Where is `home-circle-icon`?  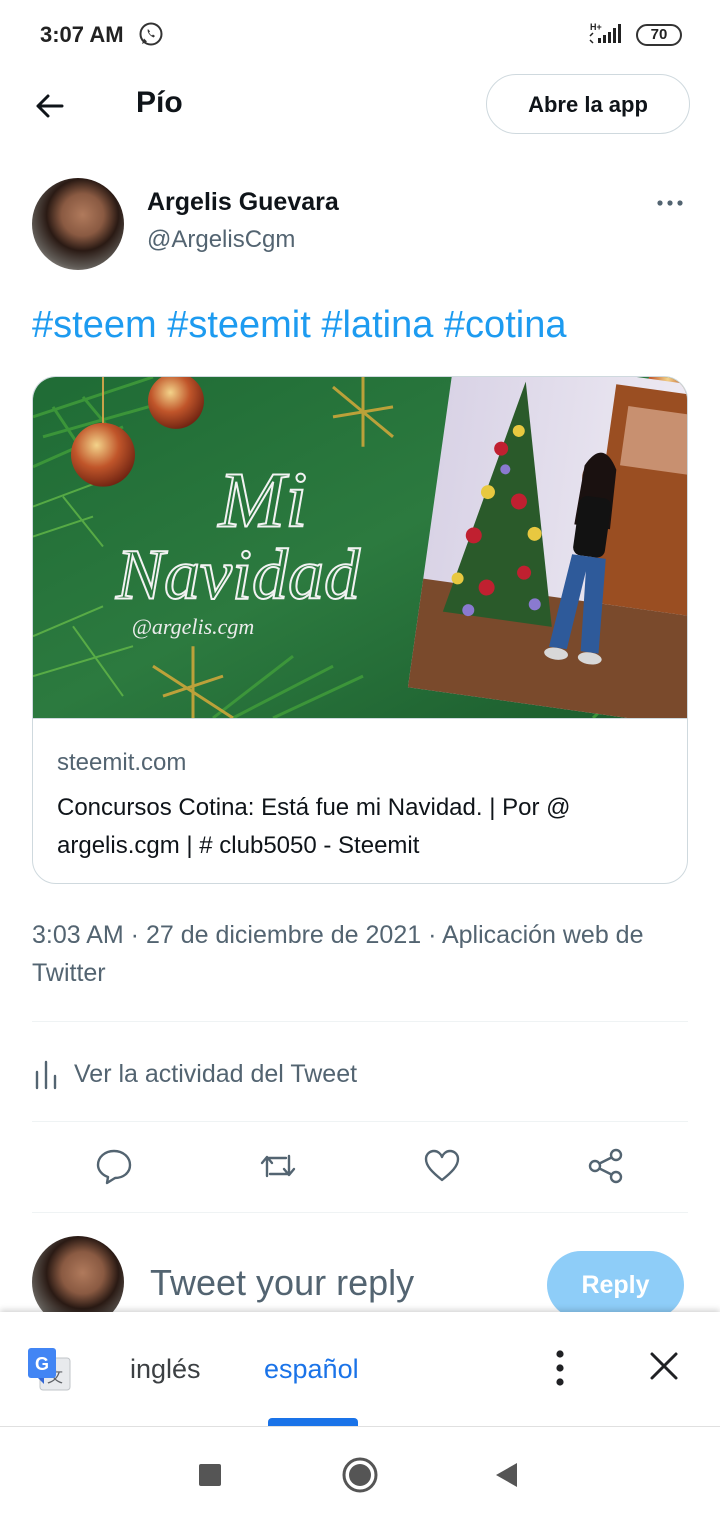 home-circle-icon is located at coordinates (360, 1475).